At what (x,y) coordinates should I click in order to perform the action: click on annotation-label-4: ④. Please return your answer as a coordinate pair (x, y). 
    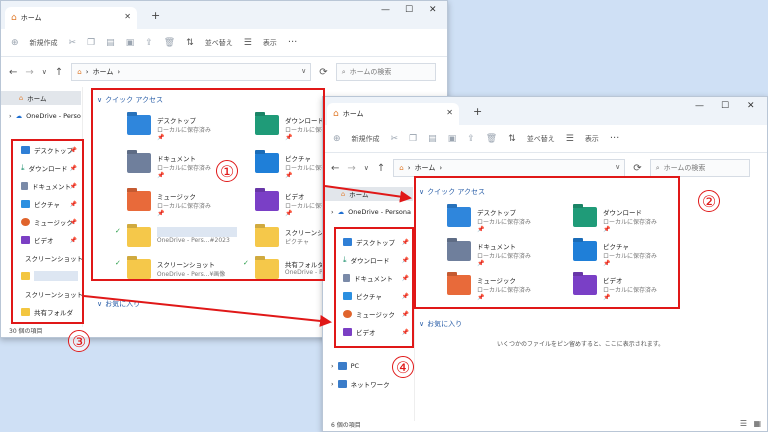
    Looking at the image, I should click on (403, 367).